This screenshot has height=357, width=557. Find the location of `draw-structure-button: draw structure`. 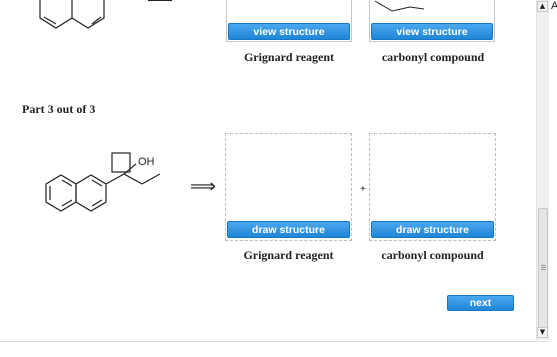

draw-structure-button: draw structure is located at coordinates (288, 229).